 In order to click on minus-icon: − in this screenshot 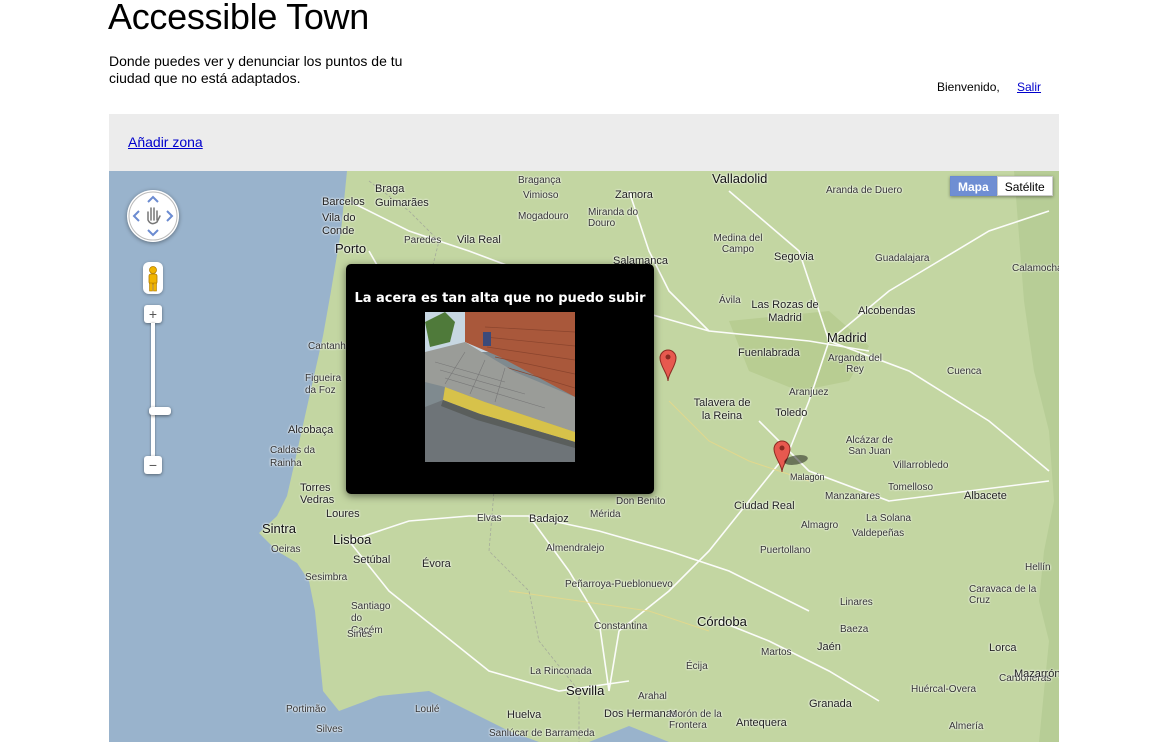, I will do `click(153, 465)`.